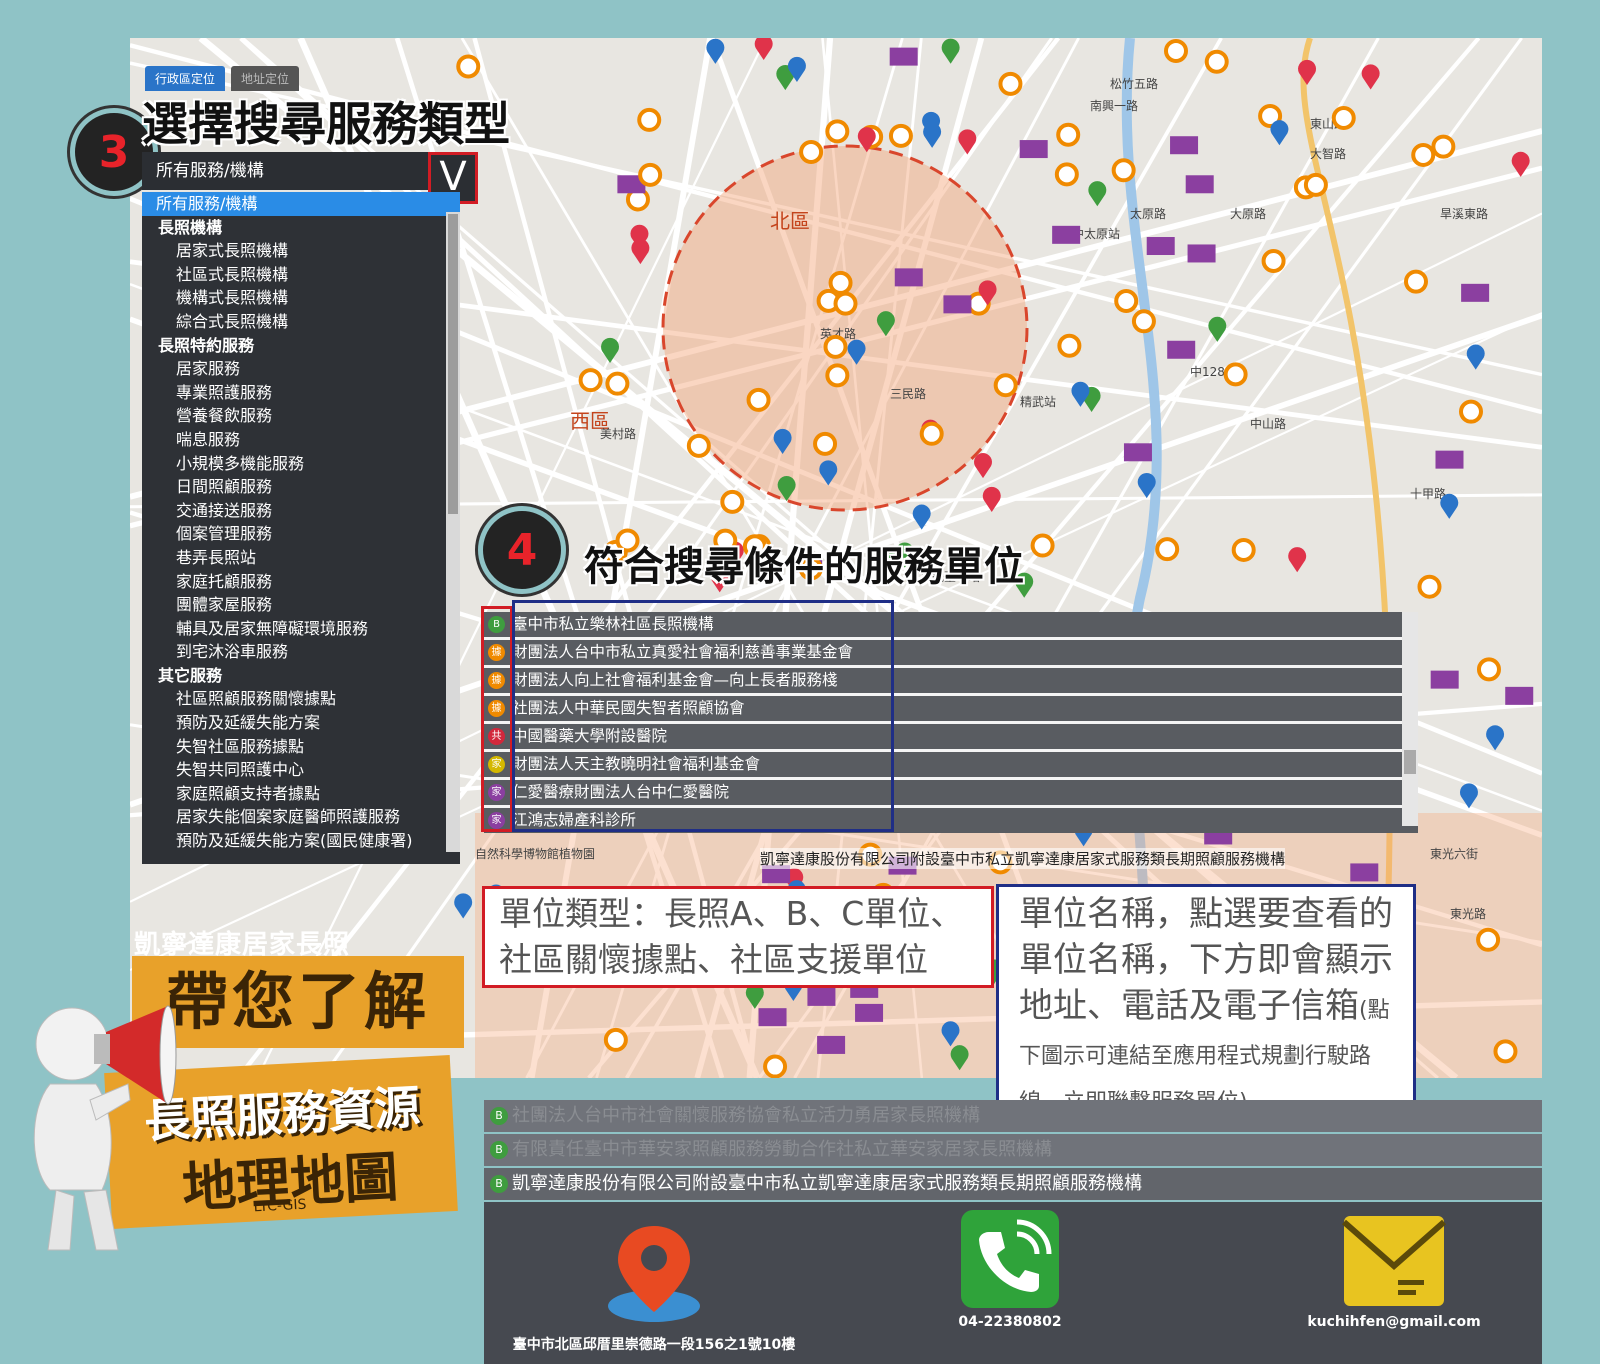 This screenshot has height=1364, width=1600. I want to click on service-option: 長照特約服務, so click(301, 346).